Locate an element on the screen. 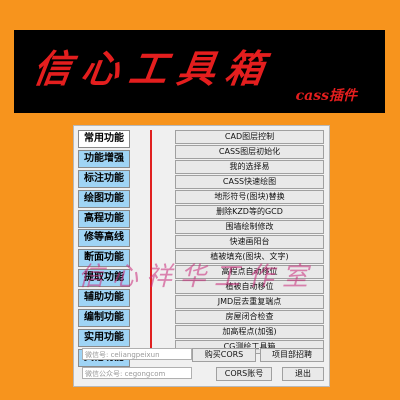 The height and width of the screenshot is (400, 400). function-button-5: 删除KZD等的GCD is located at coordinates (249, 212).